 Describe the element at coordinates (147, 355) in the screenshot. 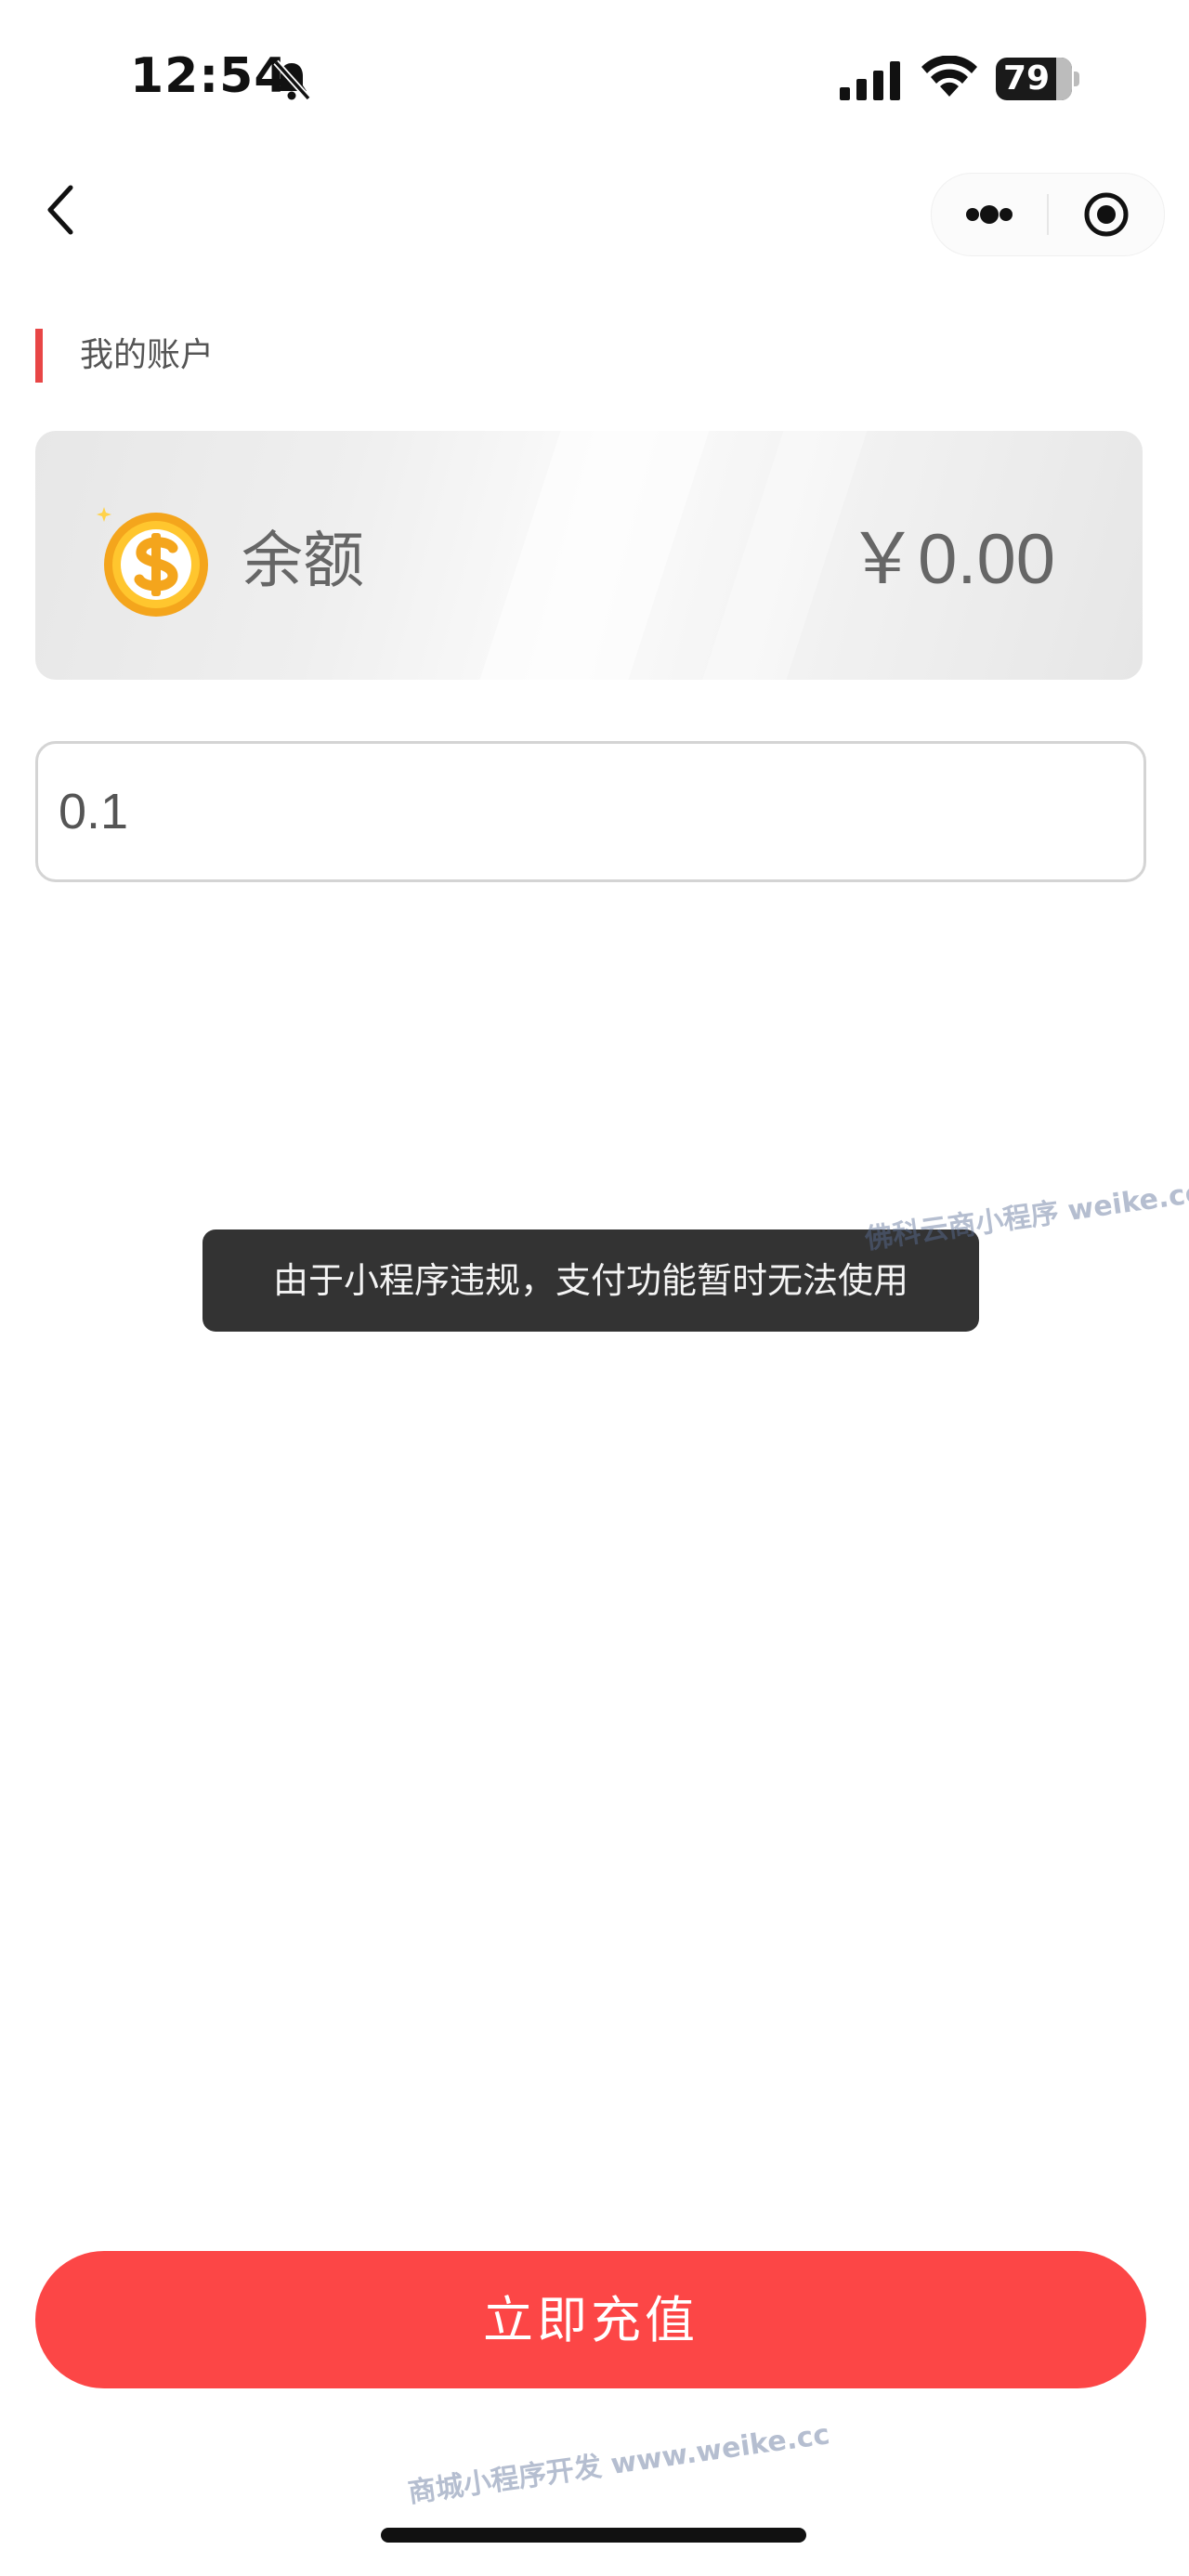

I see `section-title: 我的账户` at that location.